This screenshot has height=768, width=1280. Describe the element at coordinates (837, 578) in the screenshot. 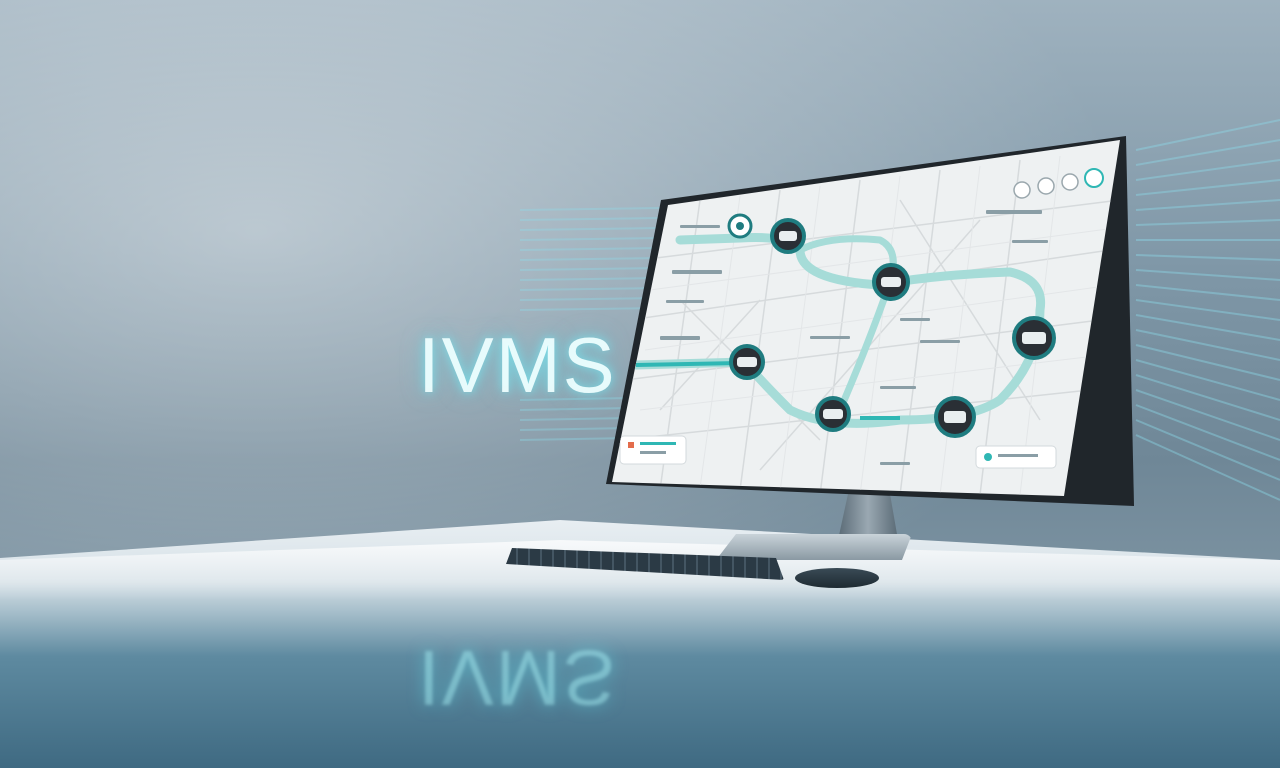

I see `mouse` at that location.